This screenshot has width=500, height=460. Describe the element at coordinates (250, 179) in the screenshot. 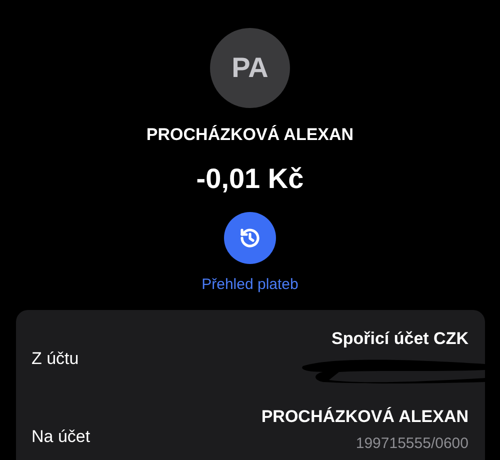

I see `amount: -0,01 Kč` at that location.